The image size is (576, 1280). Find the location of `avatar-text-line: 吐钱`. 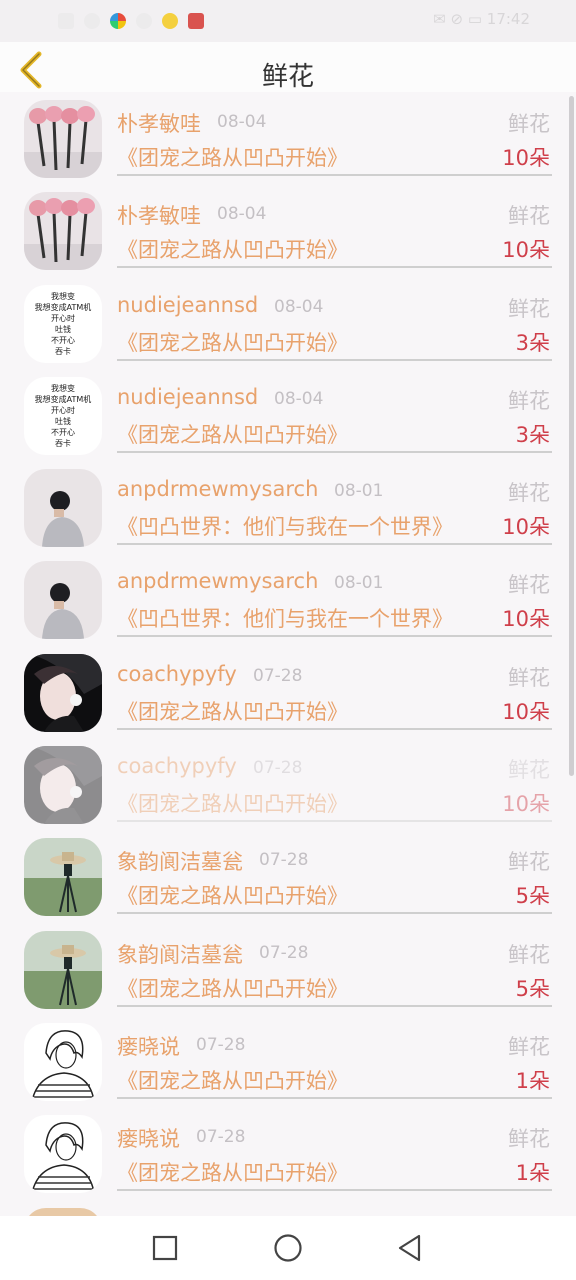

avatar-text-line: 吐钱 is located at coordinates (63, 421).